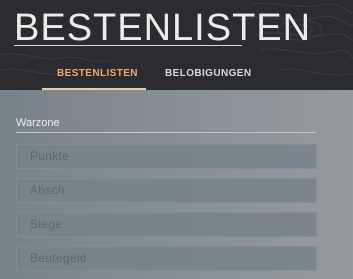 The height and width of the screenshot is (279, 353). I want to click on list-item-punkte: Punkte, so click(166, 156).